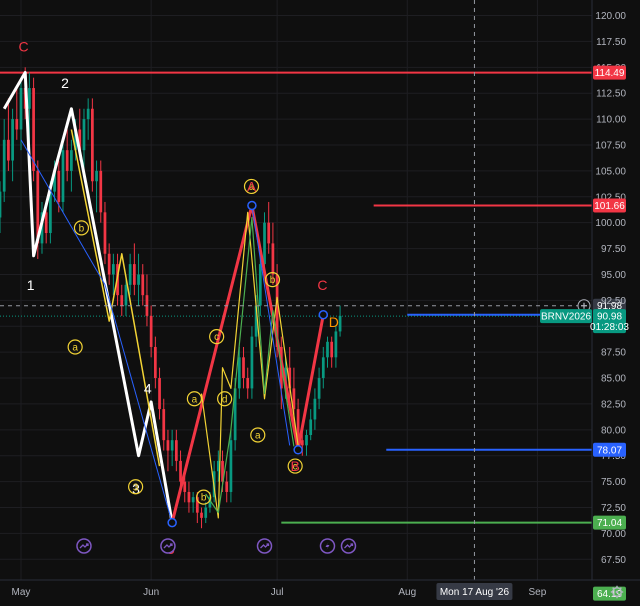 This screenshot has width=640, height=606. I want to click on price-tick-label: 87.50, so click(613, 353).